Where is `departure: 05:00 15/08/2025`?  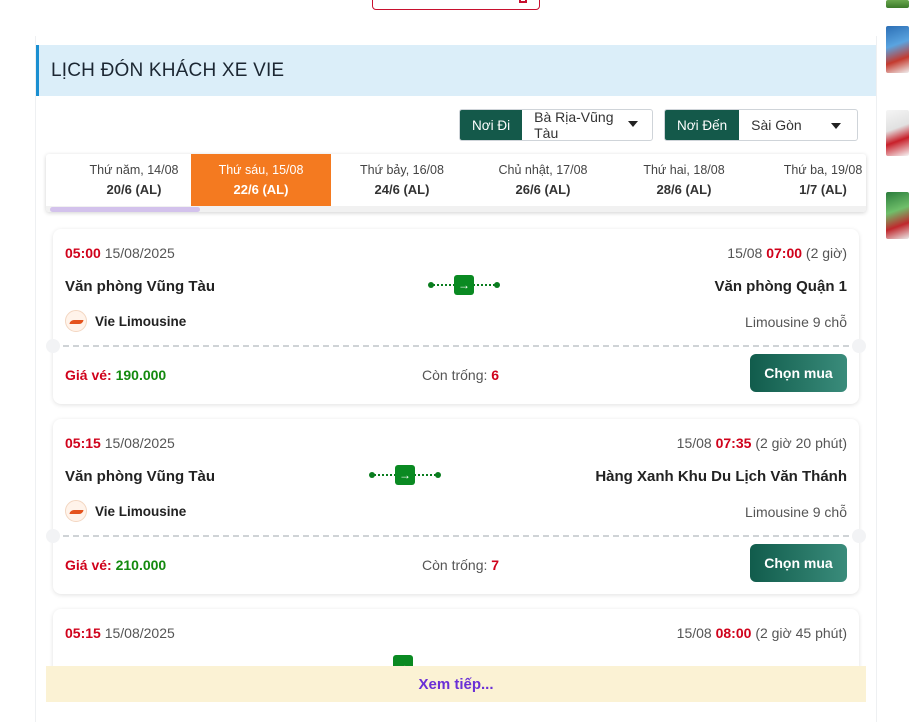 departure: 05:00 15/08/2025 is located at coordinates (120, 253).